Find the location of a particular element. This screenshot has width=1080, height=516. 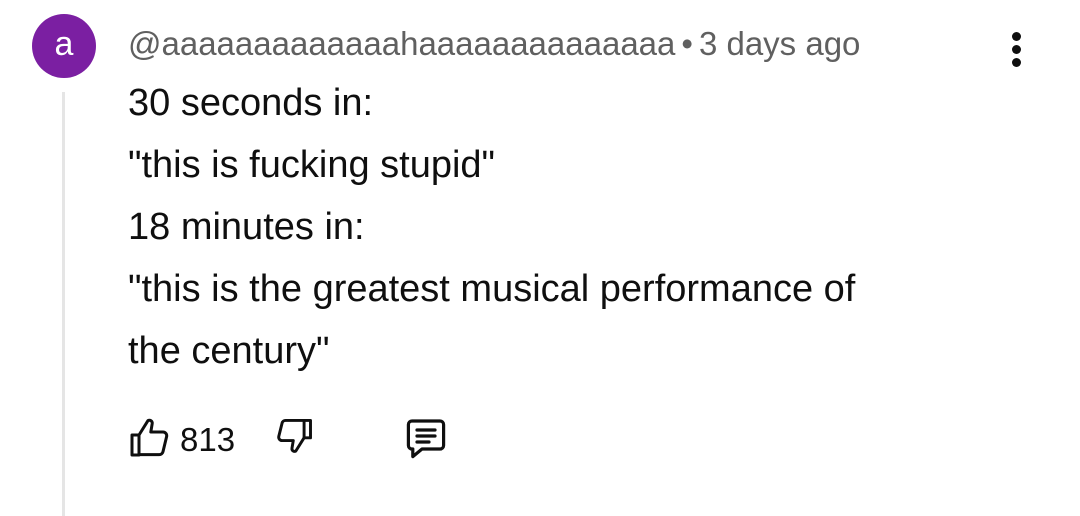

like-button is located at coordinates (150, 440).